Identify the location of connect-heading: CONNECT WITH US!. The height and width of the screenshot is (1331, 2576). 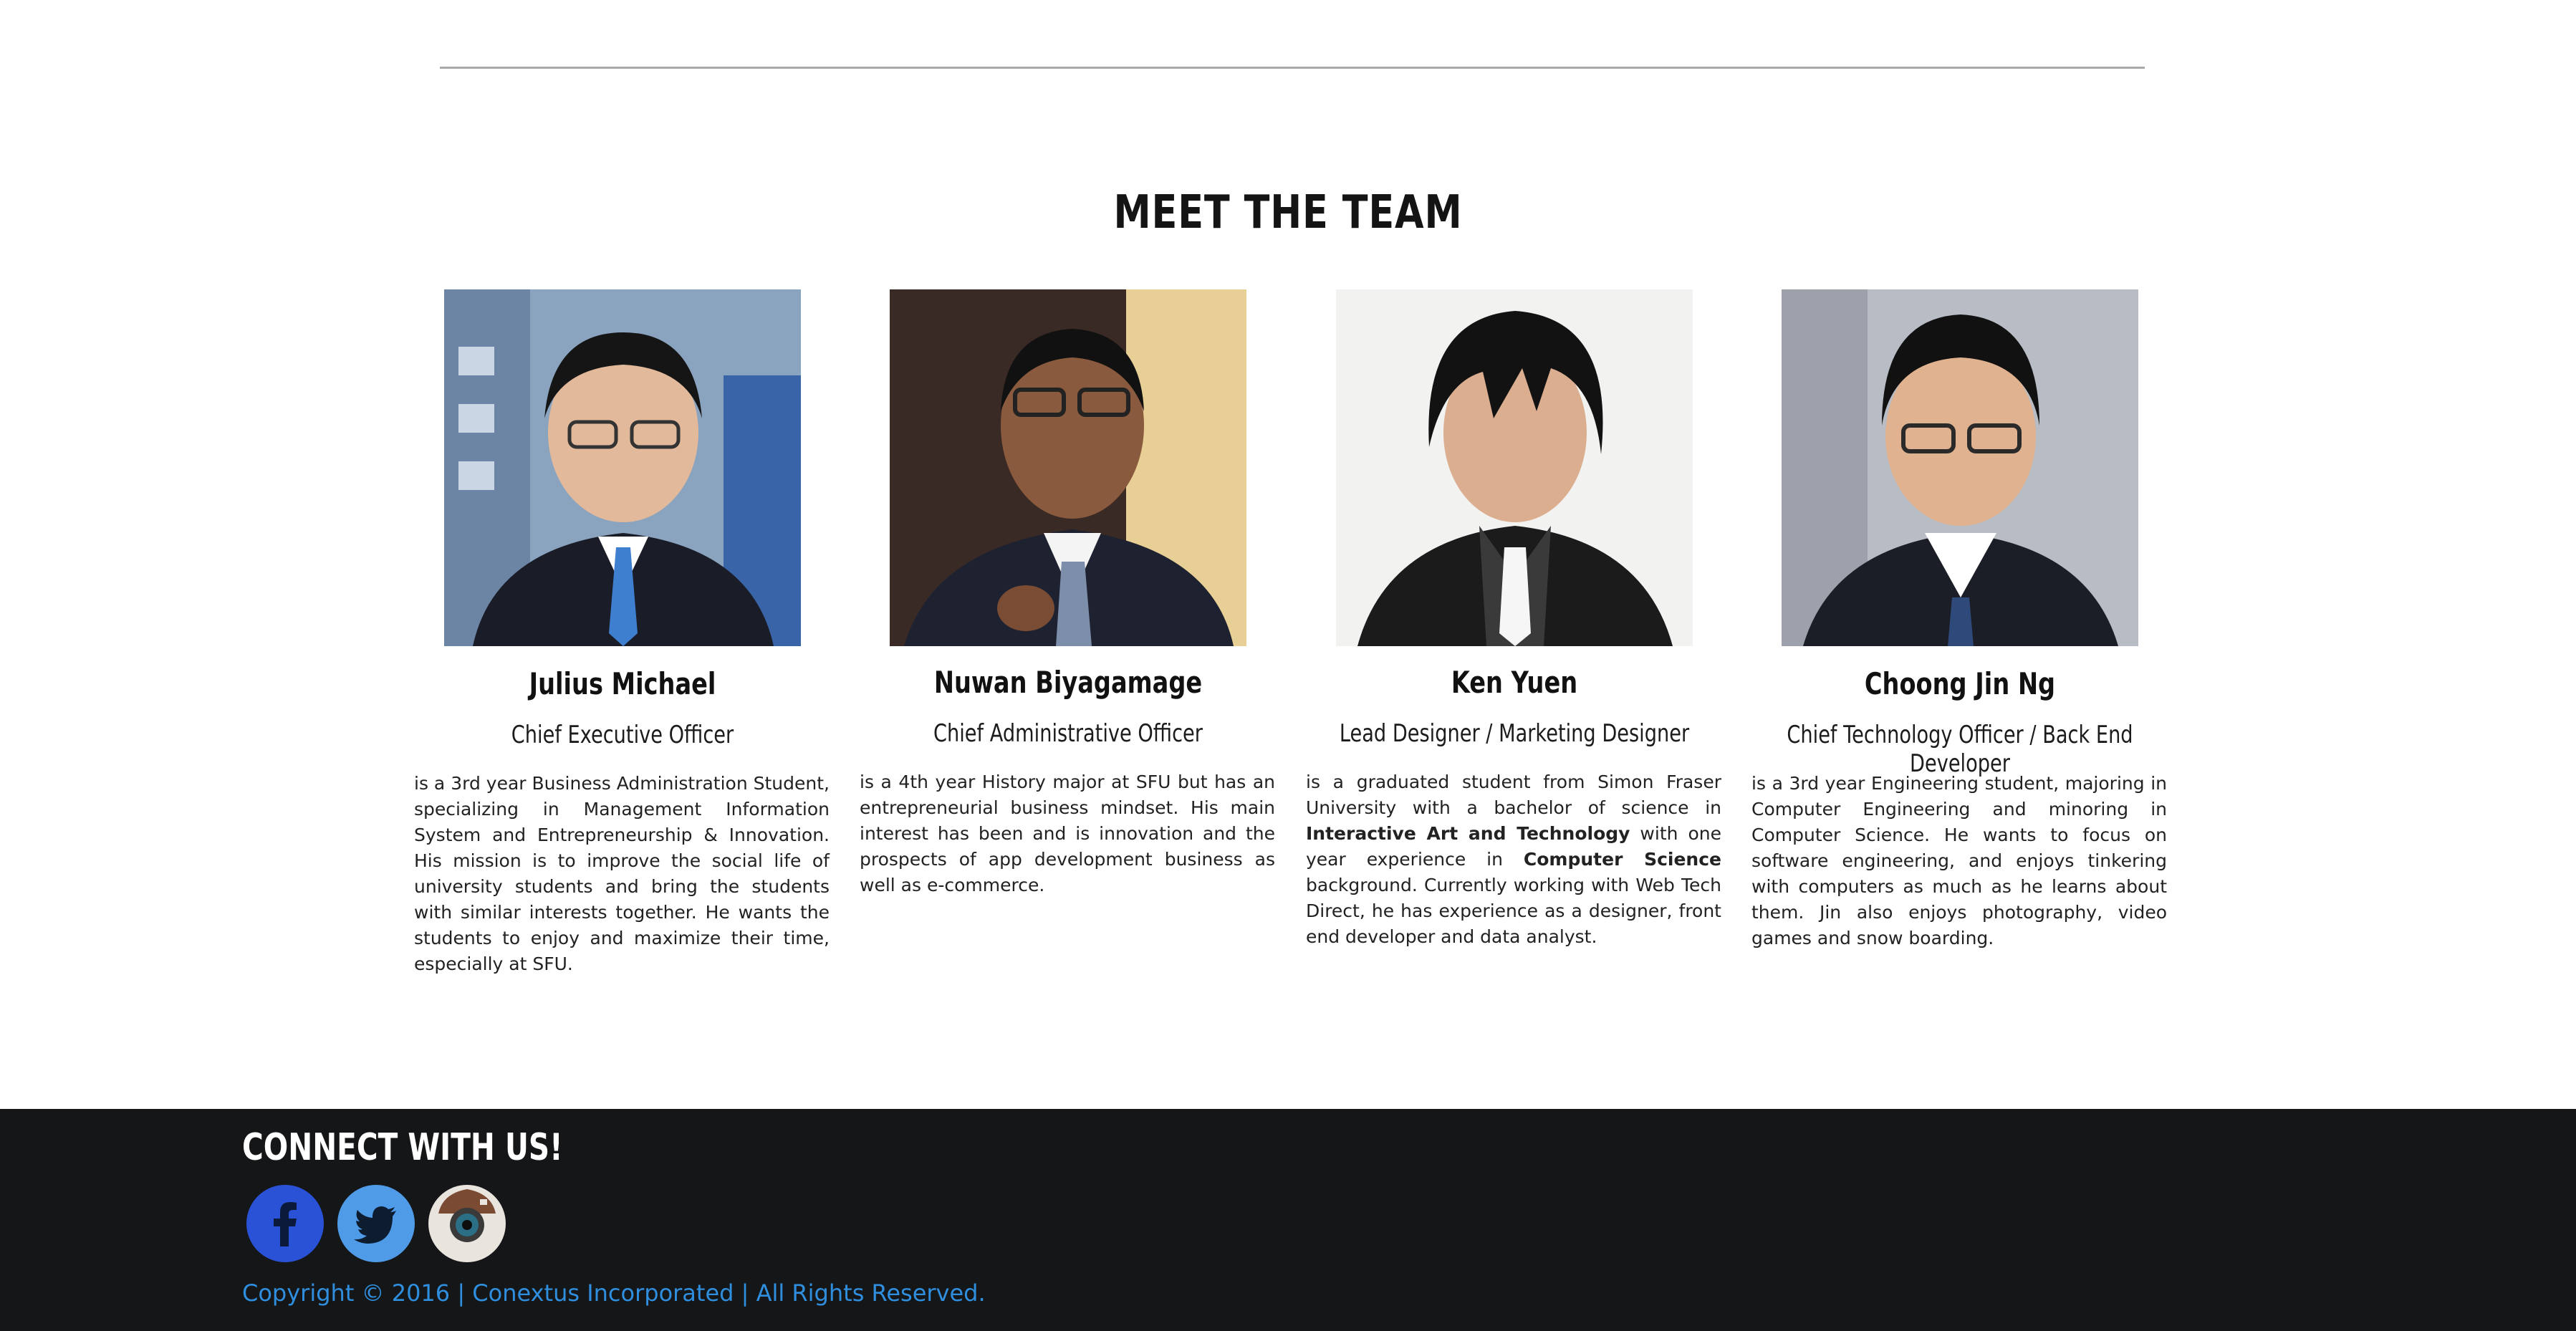
(402, 1147).